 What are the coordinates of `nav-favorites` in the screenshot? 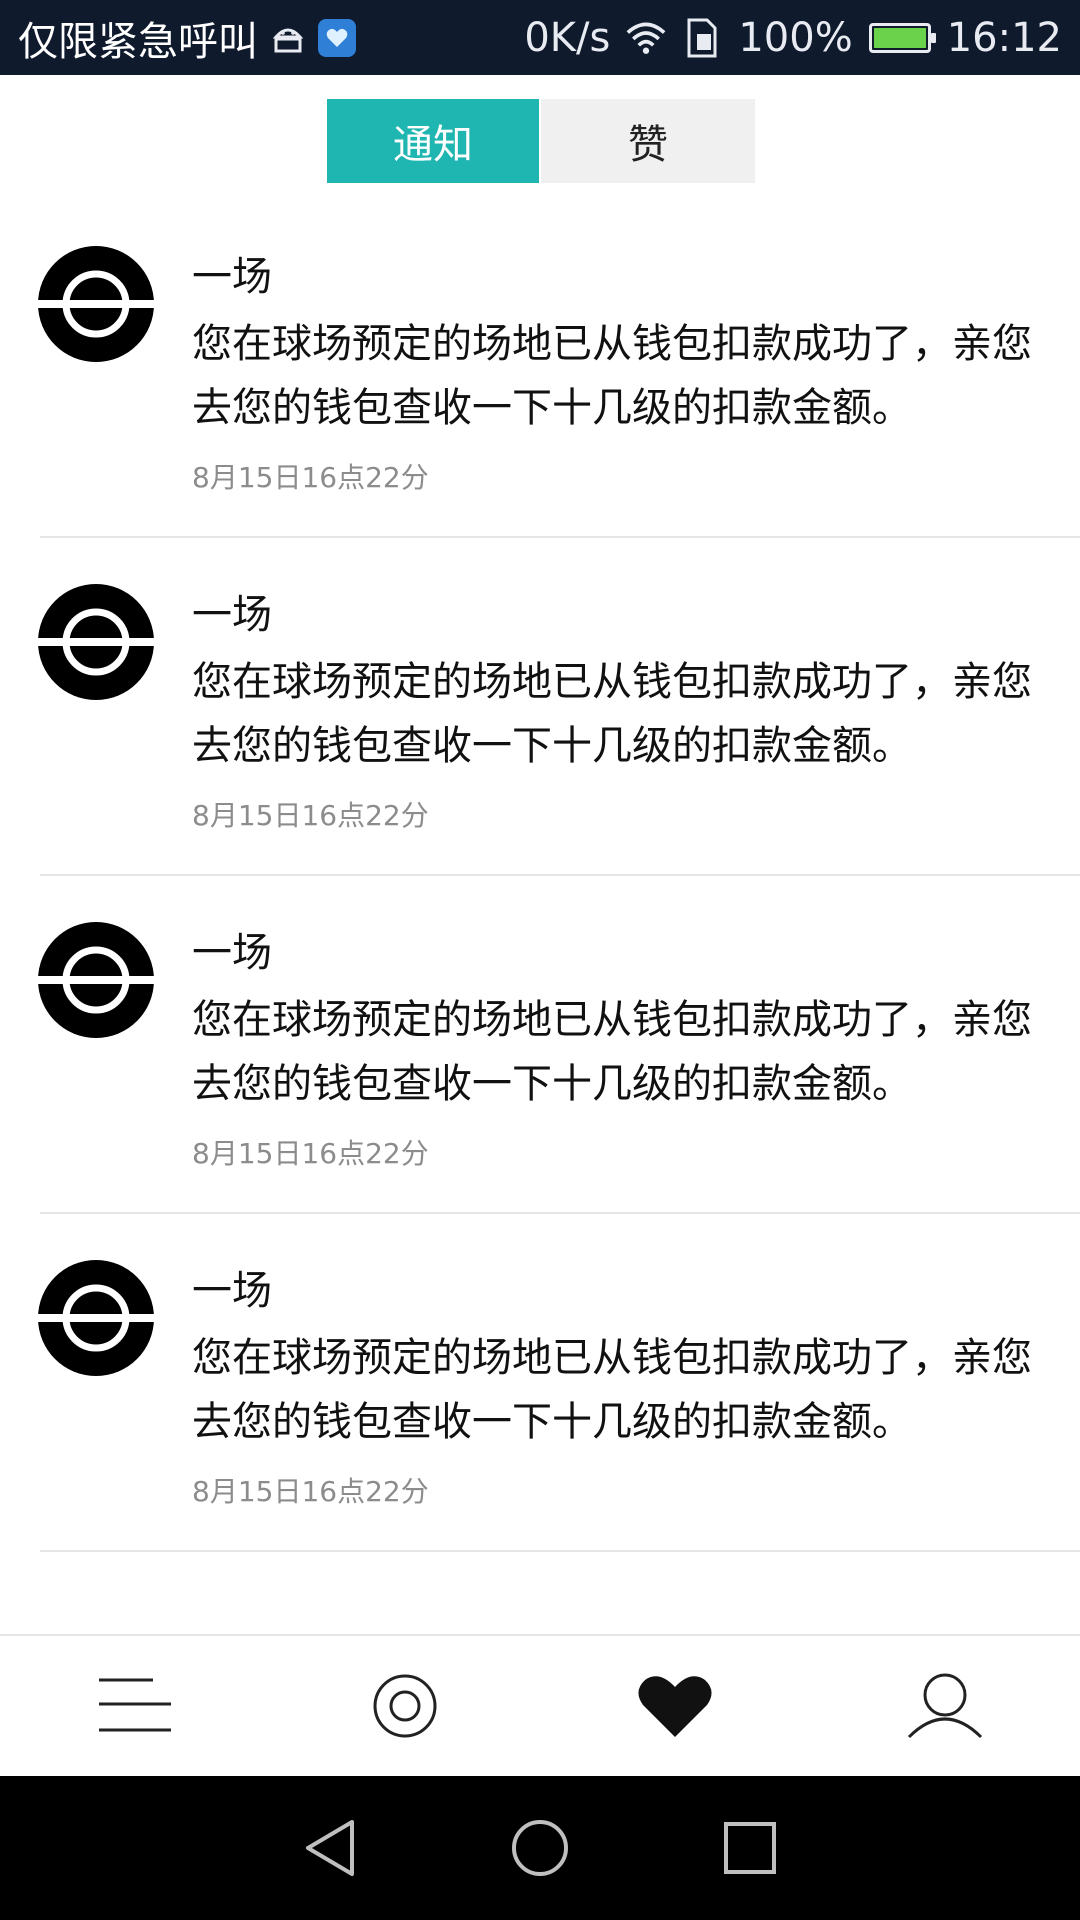 It's located at (675, 1706).